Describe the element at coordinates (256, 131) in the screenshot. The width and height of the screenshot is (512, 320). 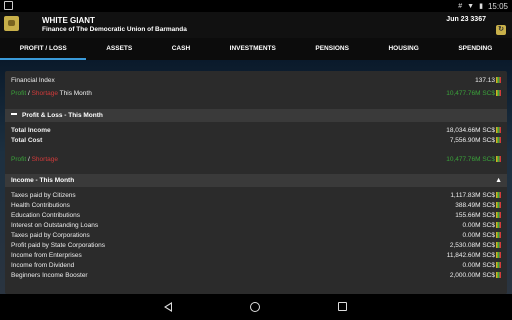
I see `total-income-row: Total Income 18,034.66M SC$` at that location.